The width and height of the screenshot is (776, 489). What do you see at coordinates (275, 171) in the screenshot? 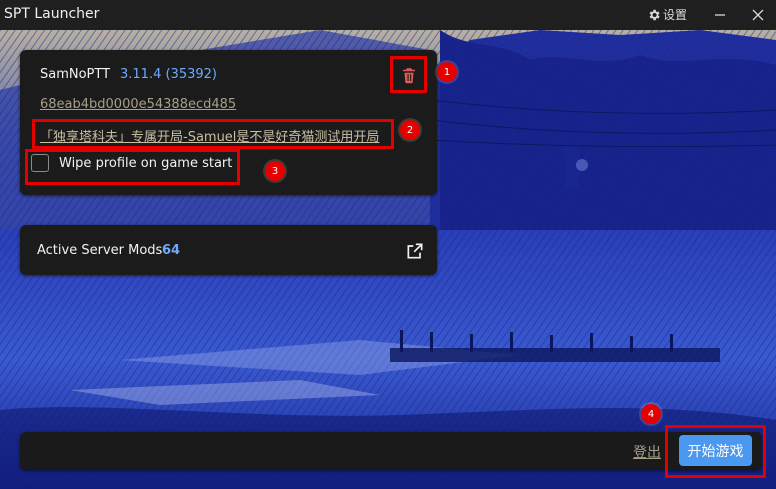
I see `annotation-marker-3: 3` at bounding box center [275, 171].